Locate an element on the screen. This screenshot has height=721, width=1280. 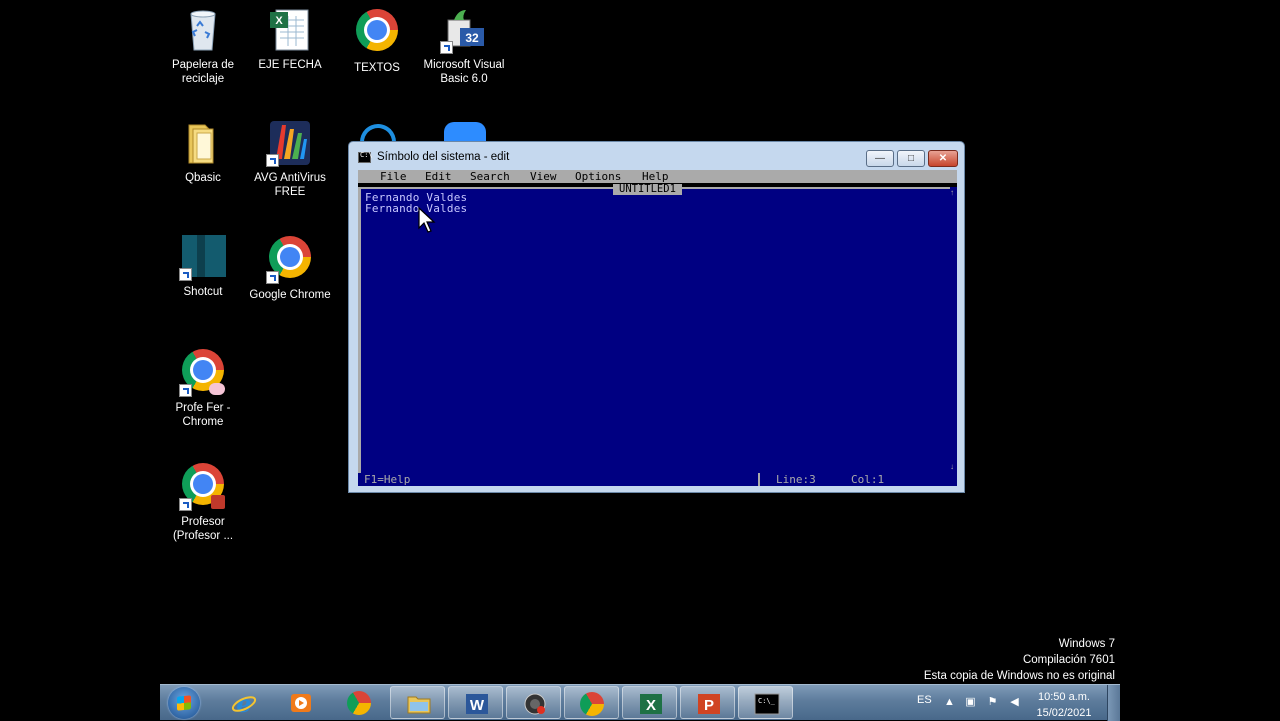
mouse-pointer-icon is located at coordinates (427, 220).